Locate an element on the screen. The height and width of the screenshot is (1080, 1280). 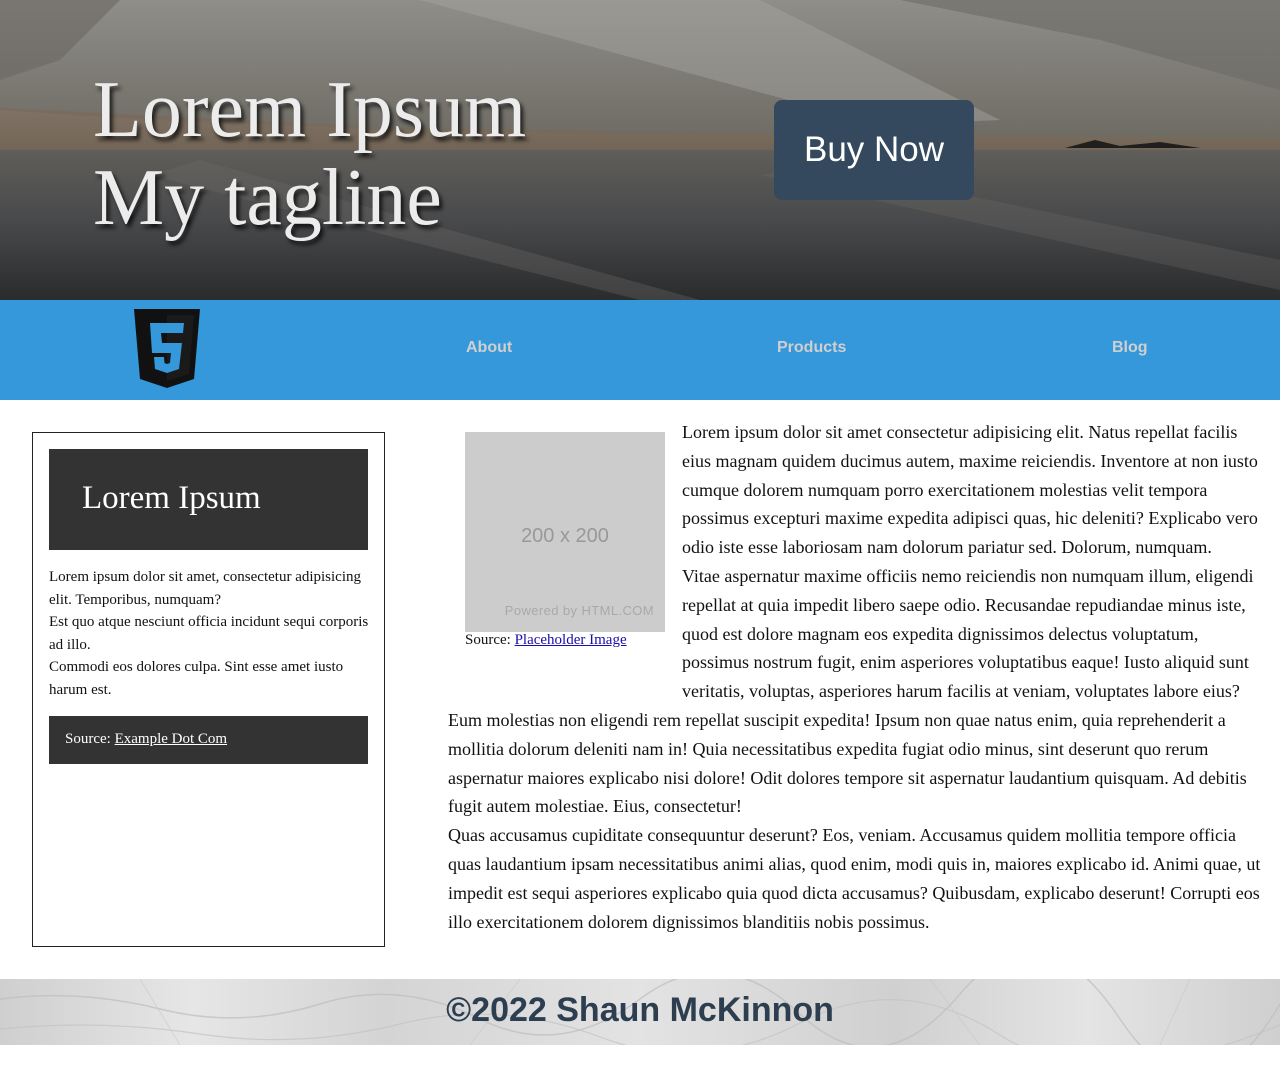
sidebar-source: Source: Example Dot Com is located at coordinates (208, 740).